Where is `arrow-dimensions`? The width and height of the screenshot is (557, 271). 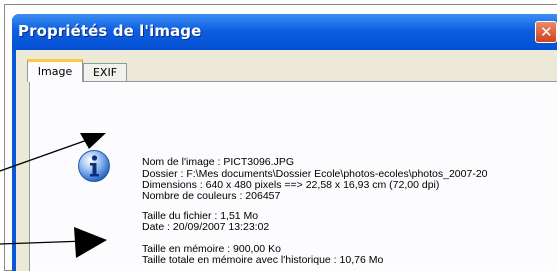
arrow-dimensions is located at coordinates (53, 152).